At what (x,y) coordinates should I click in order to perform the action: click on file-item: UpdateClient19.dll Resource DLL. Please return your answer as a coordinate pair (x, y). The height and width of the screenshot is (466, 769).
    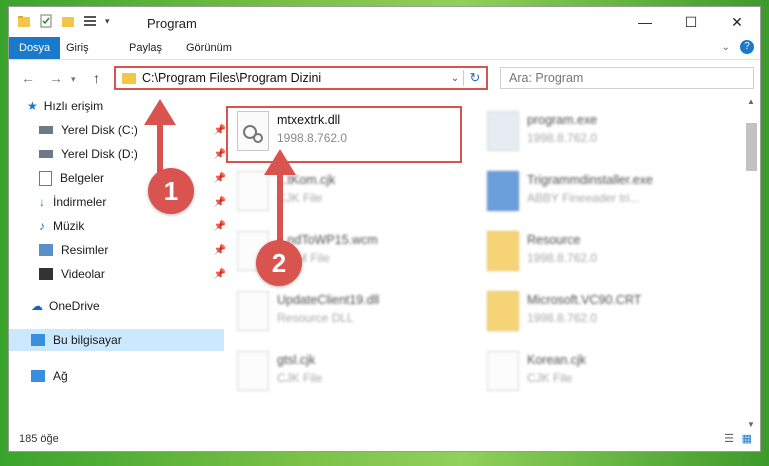
    Looking at the image, I should click on (349, 315).